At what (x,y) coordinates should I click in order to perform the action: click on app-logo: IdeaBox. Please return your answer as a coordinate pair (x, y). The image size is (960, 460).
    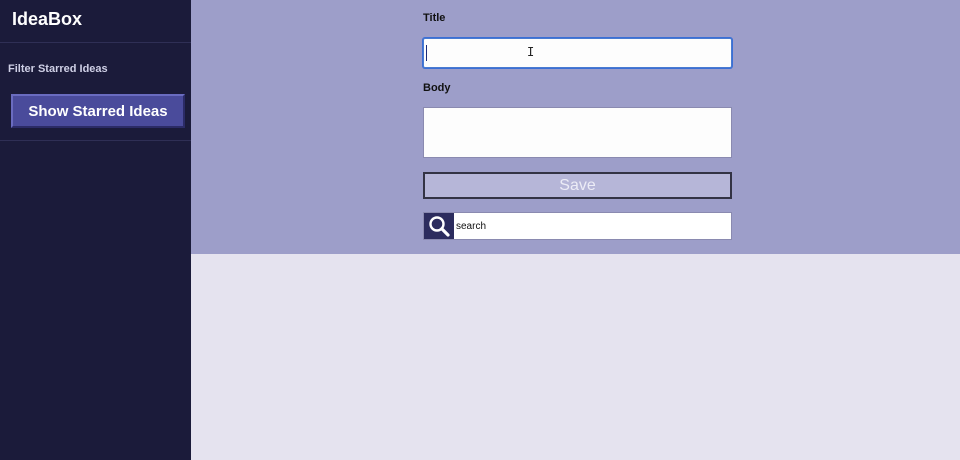
    Looking at the image, I should click on (47, 19).